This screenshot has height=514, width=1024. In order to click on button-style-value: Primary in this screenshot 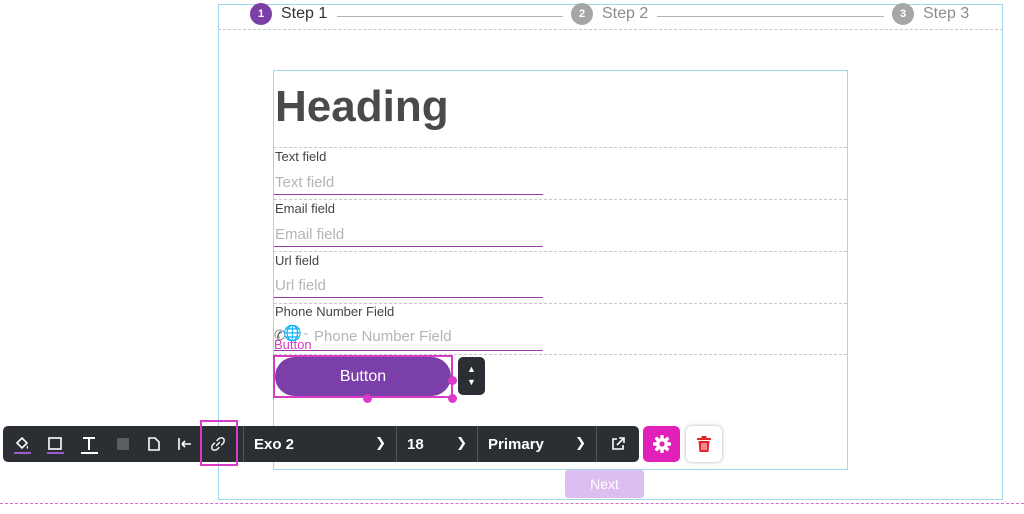, I will do `click(516, 444)`.